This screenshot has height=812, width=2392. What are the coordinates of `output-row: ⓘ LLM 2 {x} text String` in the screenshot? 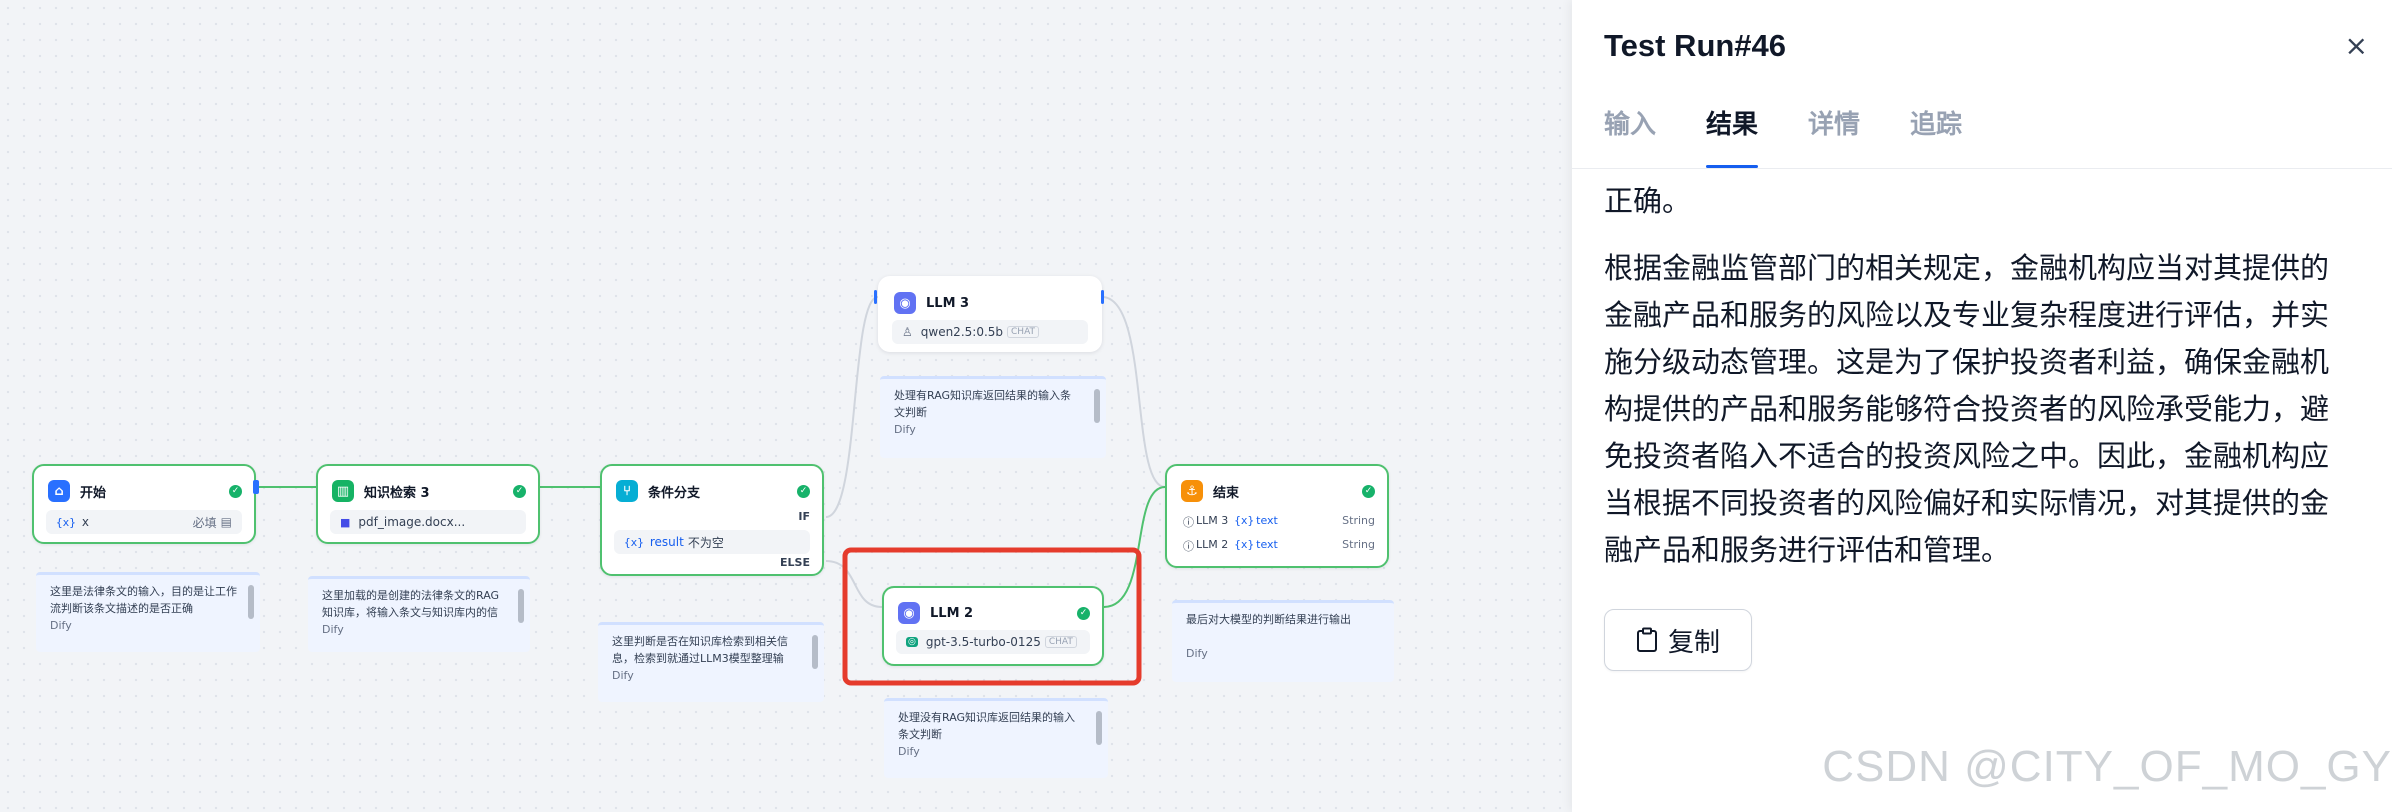 It's located at (1279, 546).